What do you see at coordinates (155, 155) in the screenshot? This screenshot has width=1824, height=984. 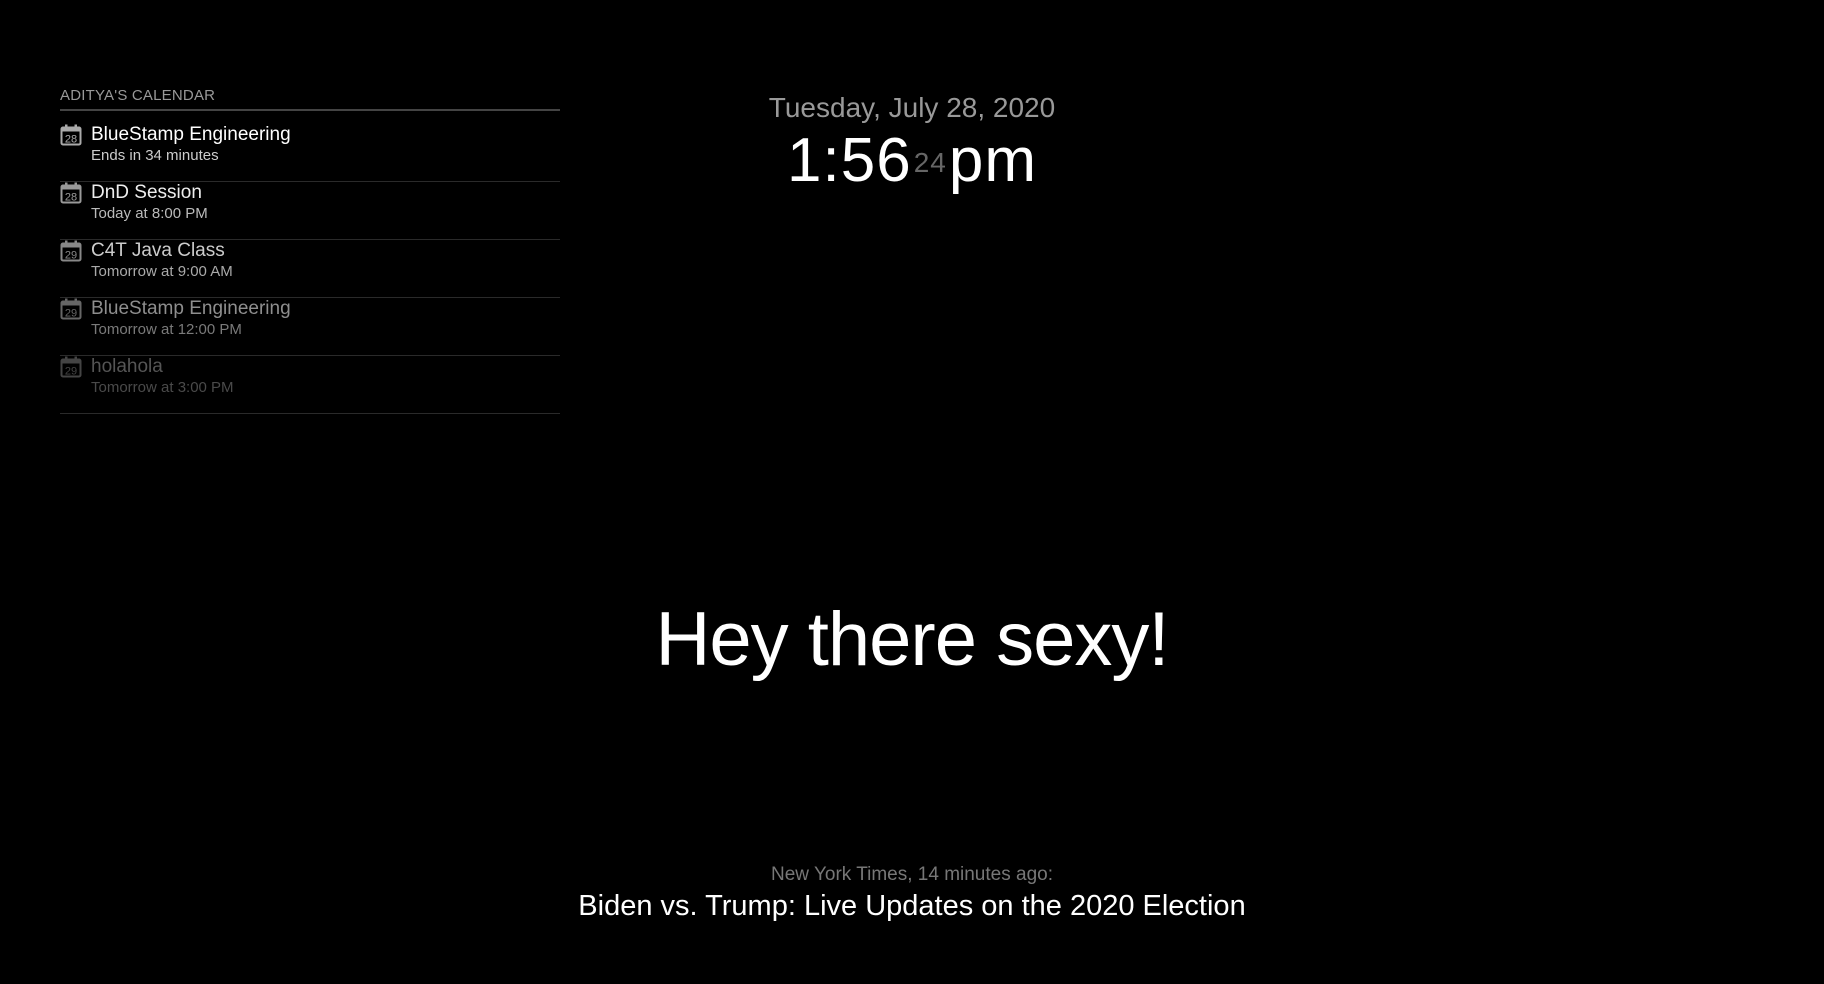 I see `calendar-event-time: Ends in 34 minutes` at bounding box center [155, 155].